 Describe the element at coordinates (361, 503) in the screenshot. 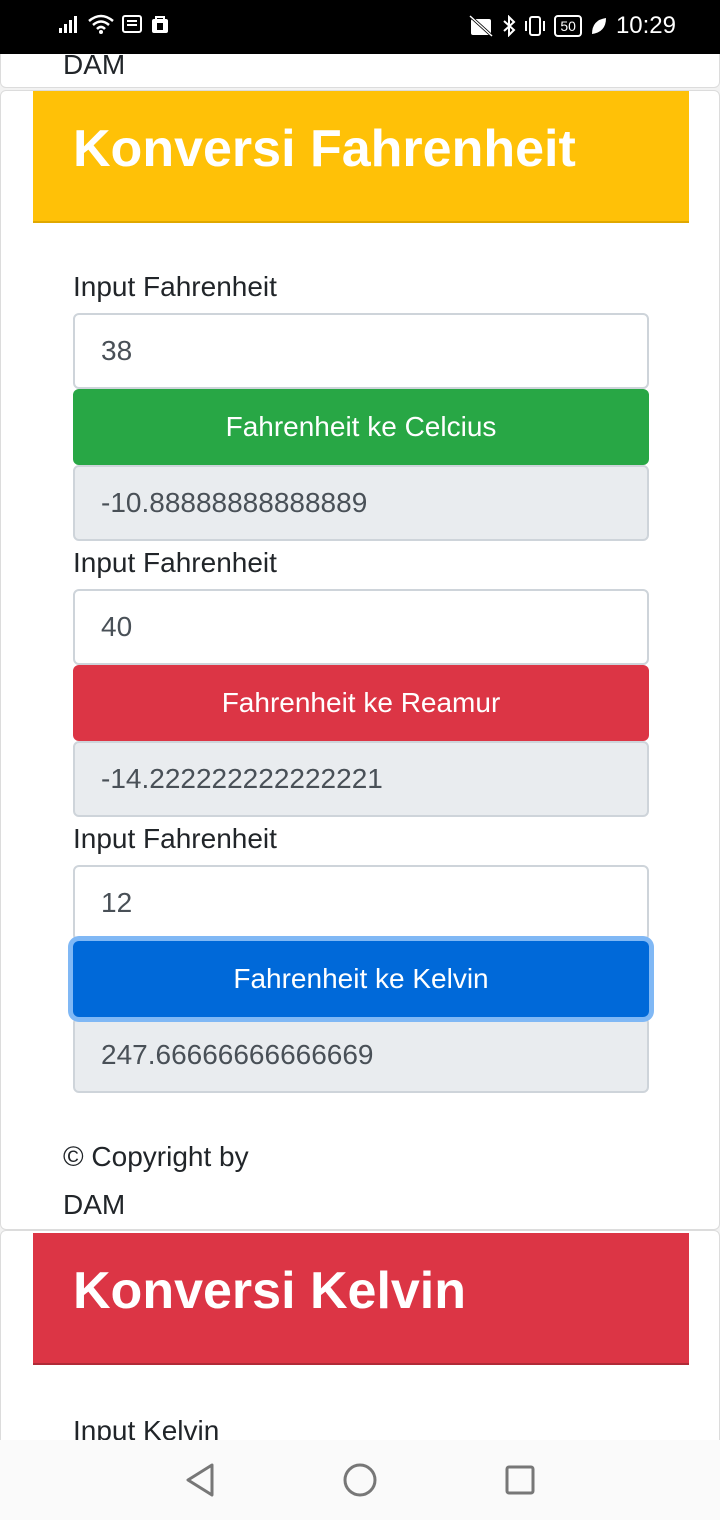

I see `celcius-result-field: -10.88888888888889` at that location.